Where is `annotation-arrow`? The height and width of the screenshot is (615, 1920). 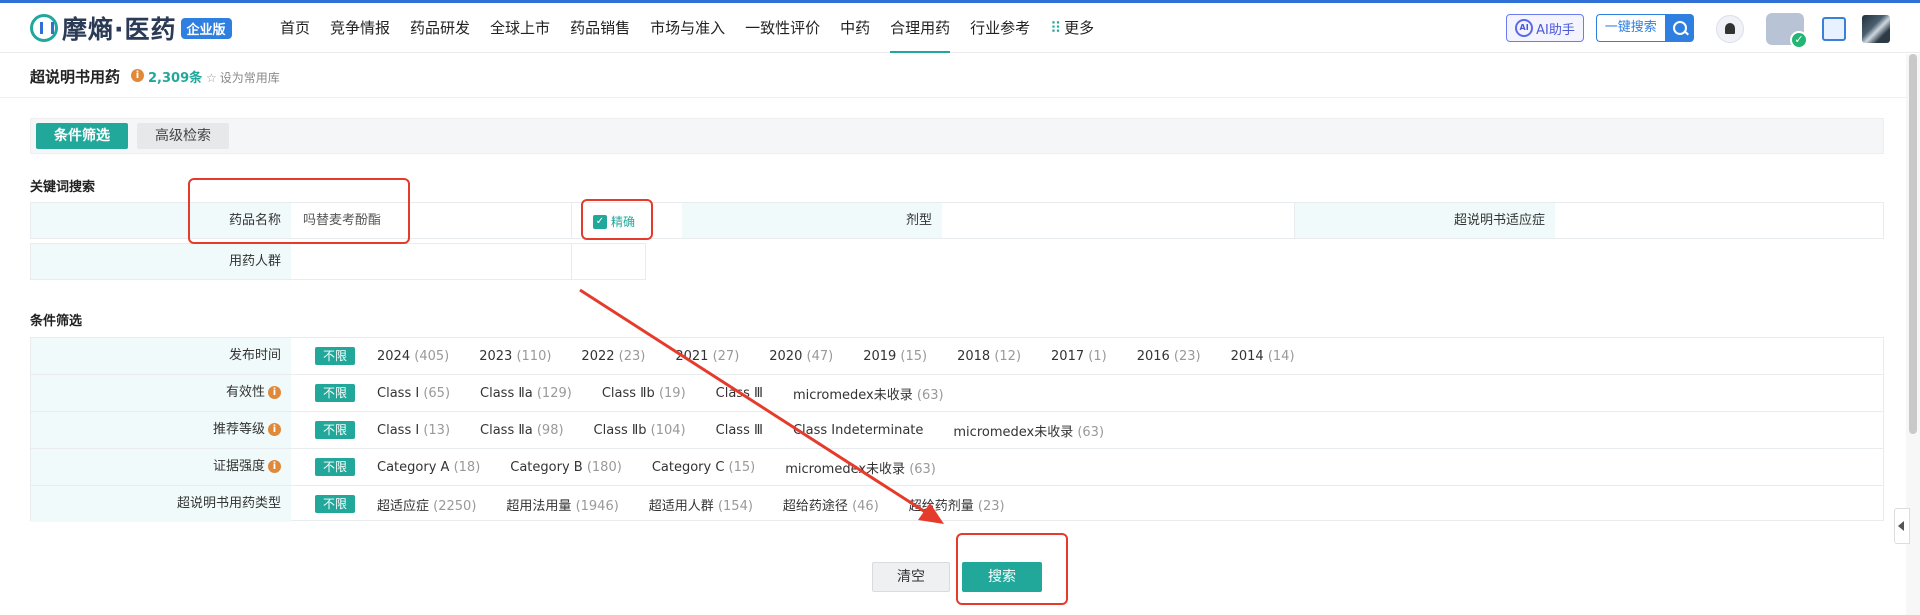 annotation-arrow is located at coordinates (761, 406).